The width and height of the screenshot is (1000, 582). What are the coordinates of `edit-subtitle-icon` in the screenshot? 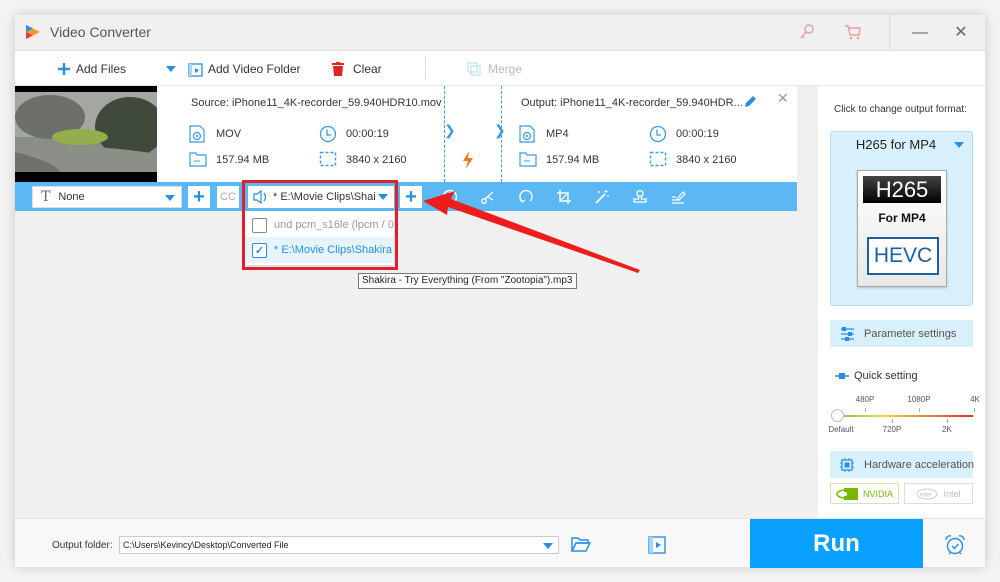 It's located at (678, 197).